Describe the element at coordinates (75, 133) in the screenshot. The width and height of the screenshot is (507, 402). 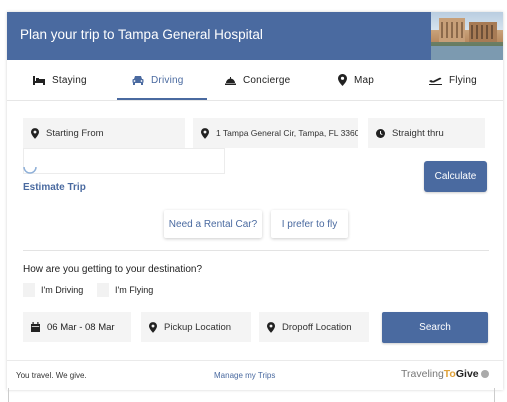
I see `starting-from-placeholder: Starting From` at that location.